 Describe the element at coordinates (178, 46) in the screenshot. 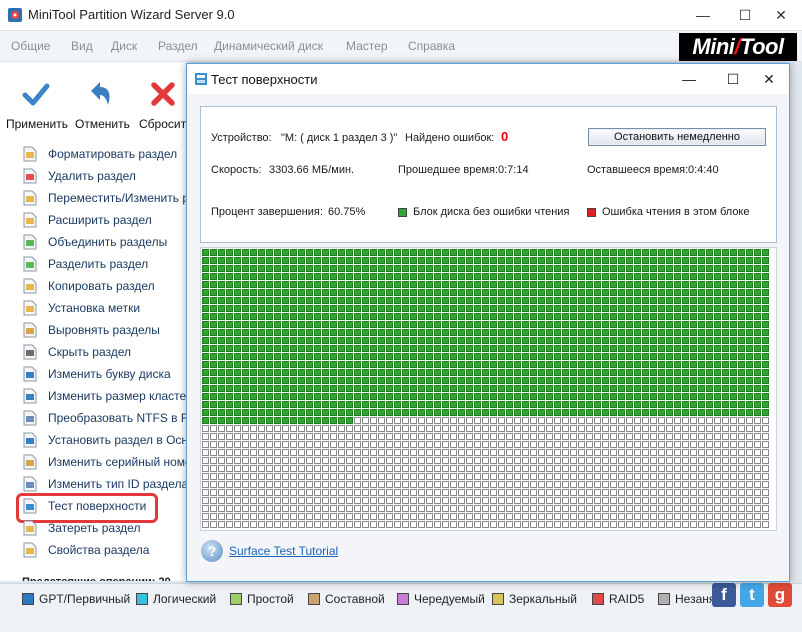

I see `menu-partition: Раздел` at that location.